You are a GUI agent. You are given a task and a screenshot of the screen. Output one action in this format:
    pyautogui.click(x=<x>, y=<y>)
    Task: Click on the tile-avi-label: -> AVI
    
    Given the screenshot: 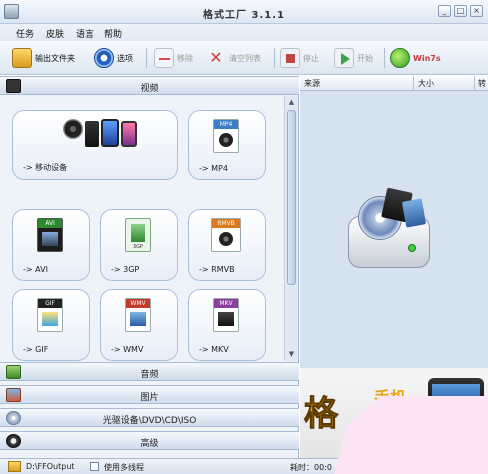 What is the action you would take?
    pyautogui.click(x=35, y=269)
    